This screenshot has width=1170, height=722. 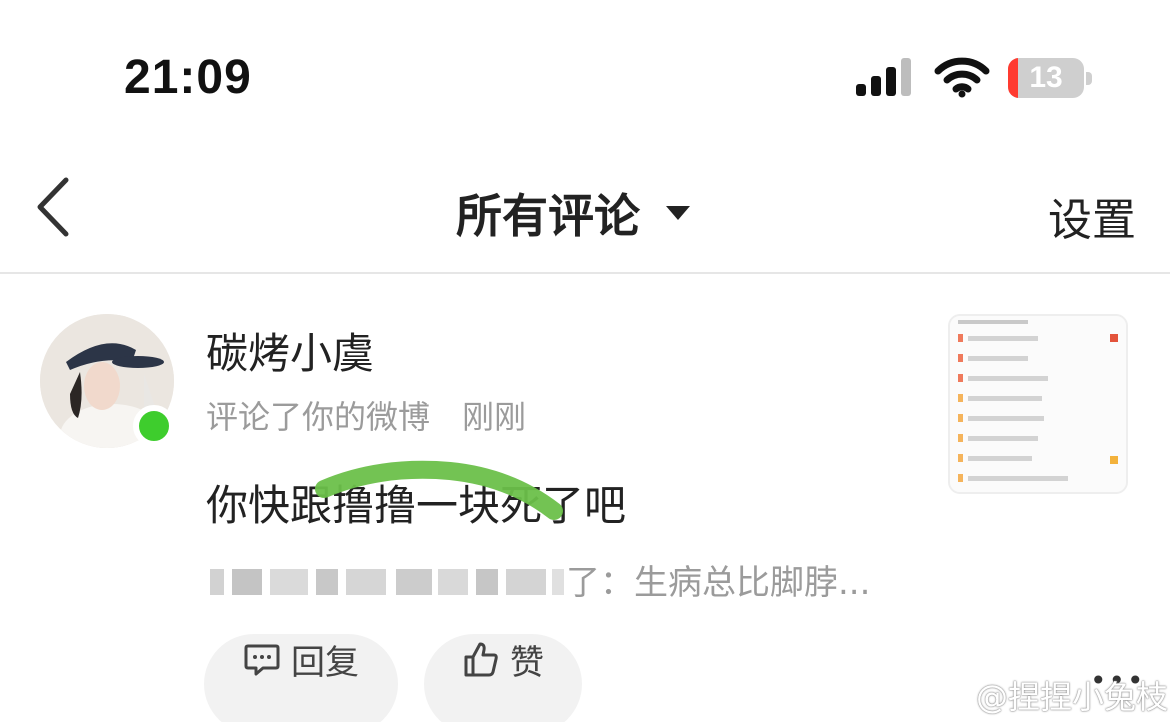 What do you see at coordinates (678, 213) in the screenshot?
I see `dropdown-caret-icon` at bounding box center [678, 213].